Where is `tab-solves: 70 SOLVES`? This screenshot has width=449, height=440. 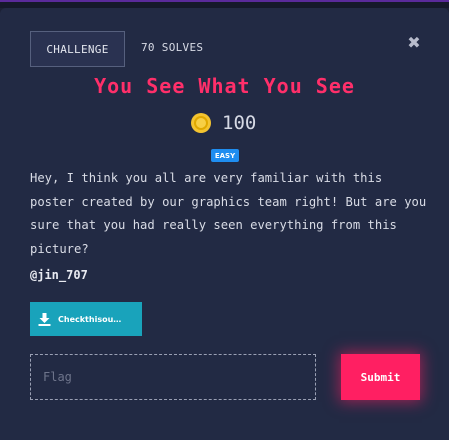 tab-solves: 70 SOLVES is located at coordinates (172, 47).